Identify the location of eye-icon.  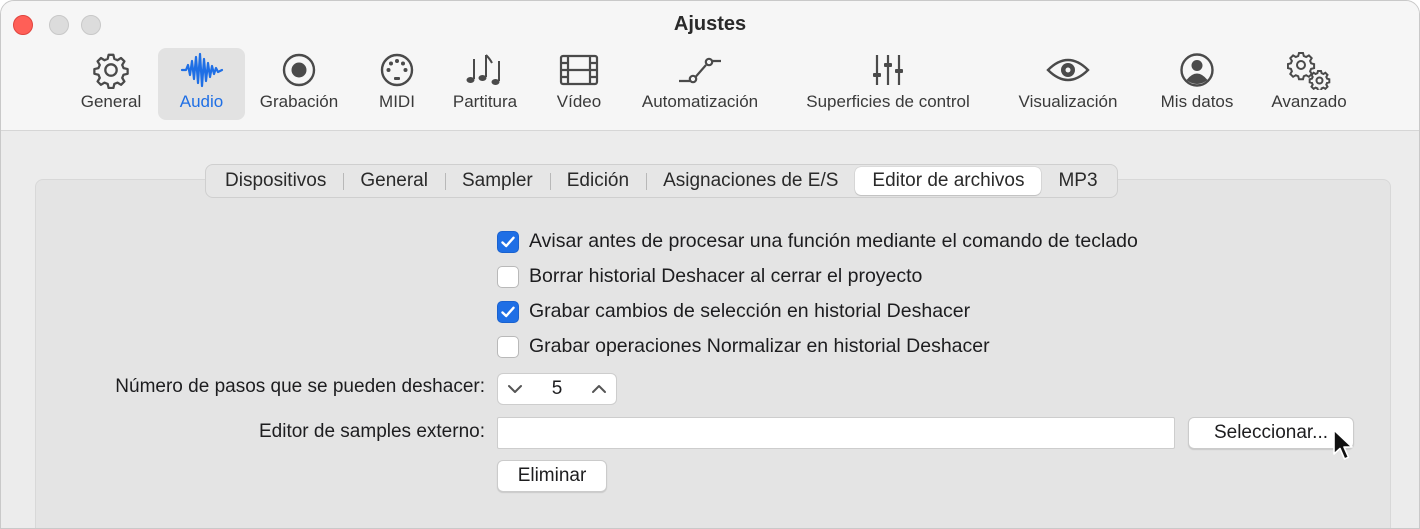
(1068, 70).